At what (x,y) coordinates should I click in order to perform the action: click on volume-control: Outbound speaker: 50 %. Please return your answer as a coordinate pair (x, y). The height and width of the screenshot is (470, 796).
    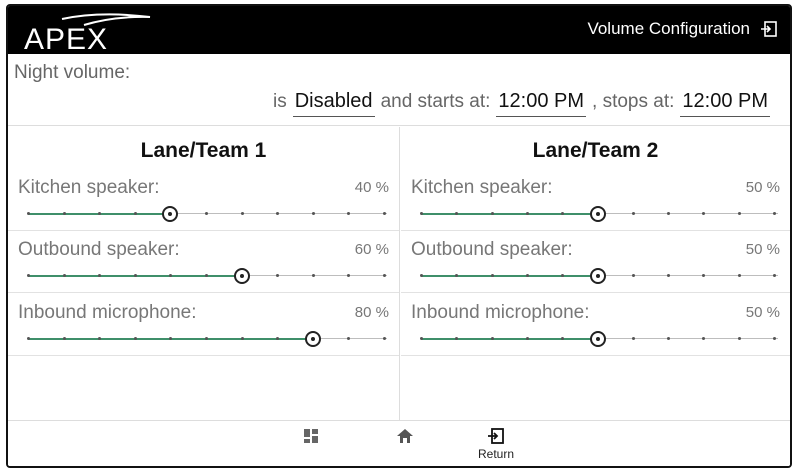
    Looking at the image, I should click on (595, 262).